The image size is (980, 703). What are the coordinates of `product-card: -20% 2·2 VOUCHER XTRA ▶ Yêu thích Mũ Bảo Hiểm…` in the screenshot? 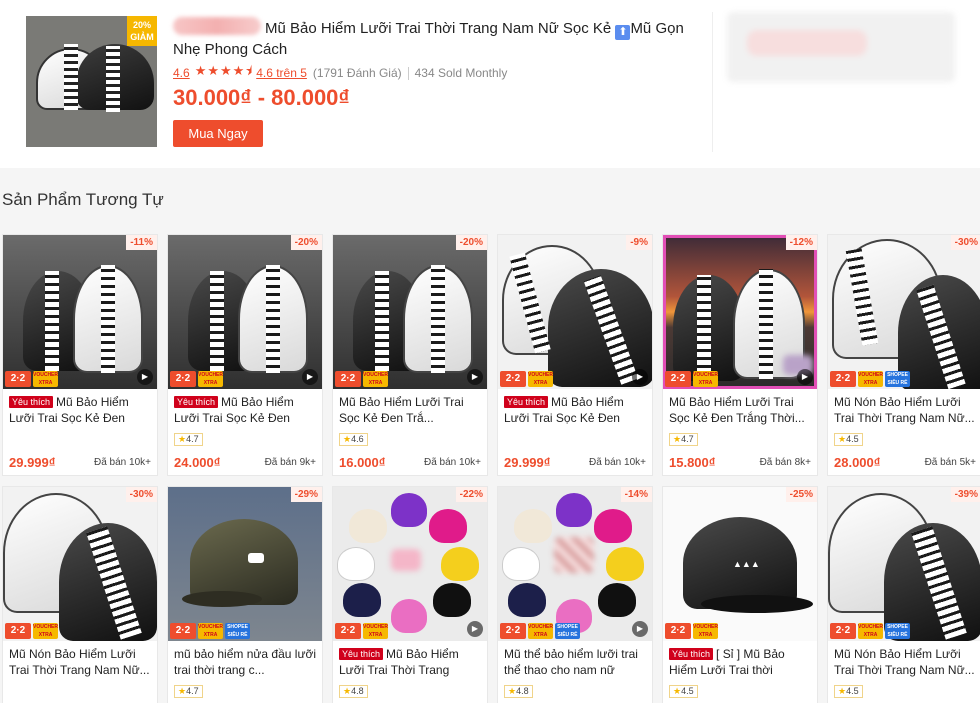 It's located at (245, 355).